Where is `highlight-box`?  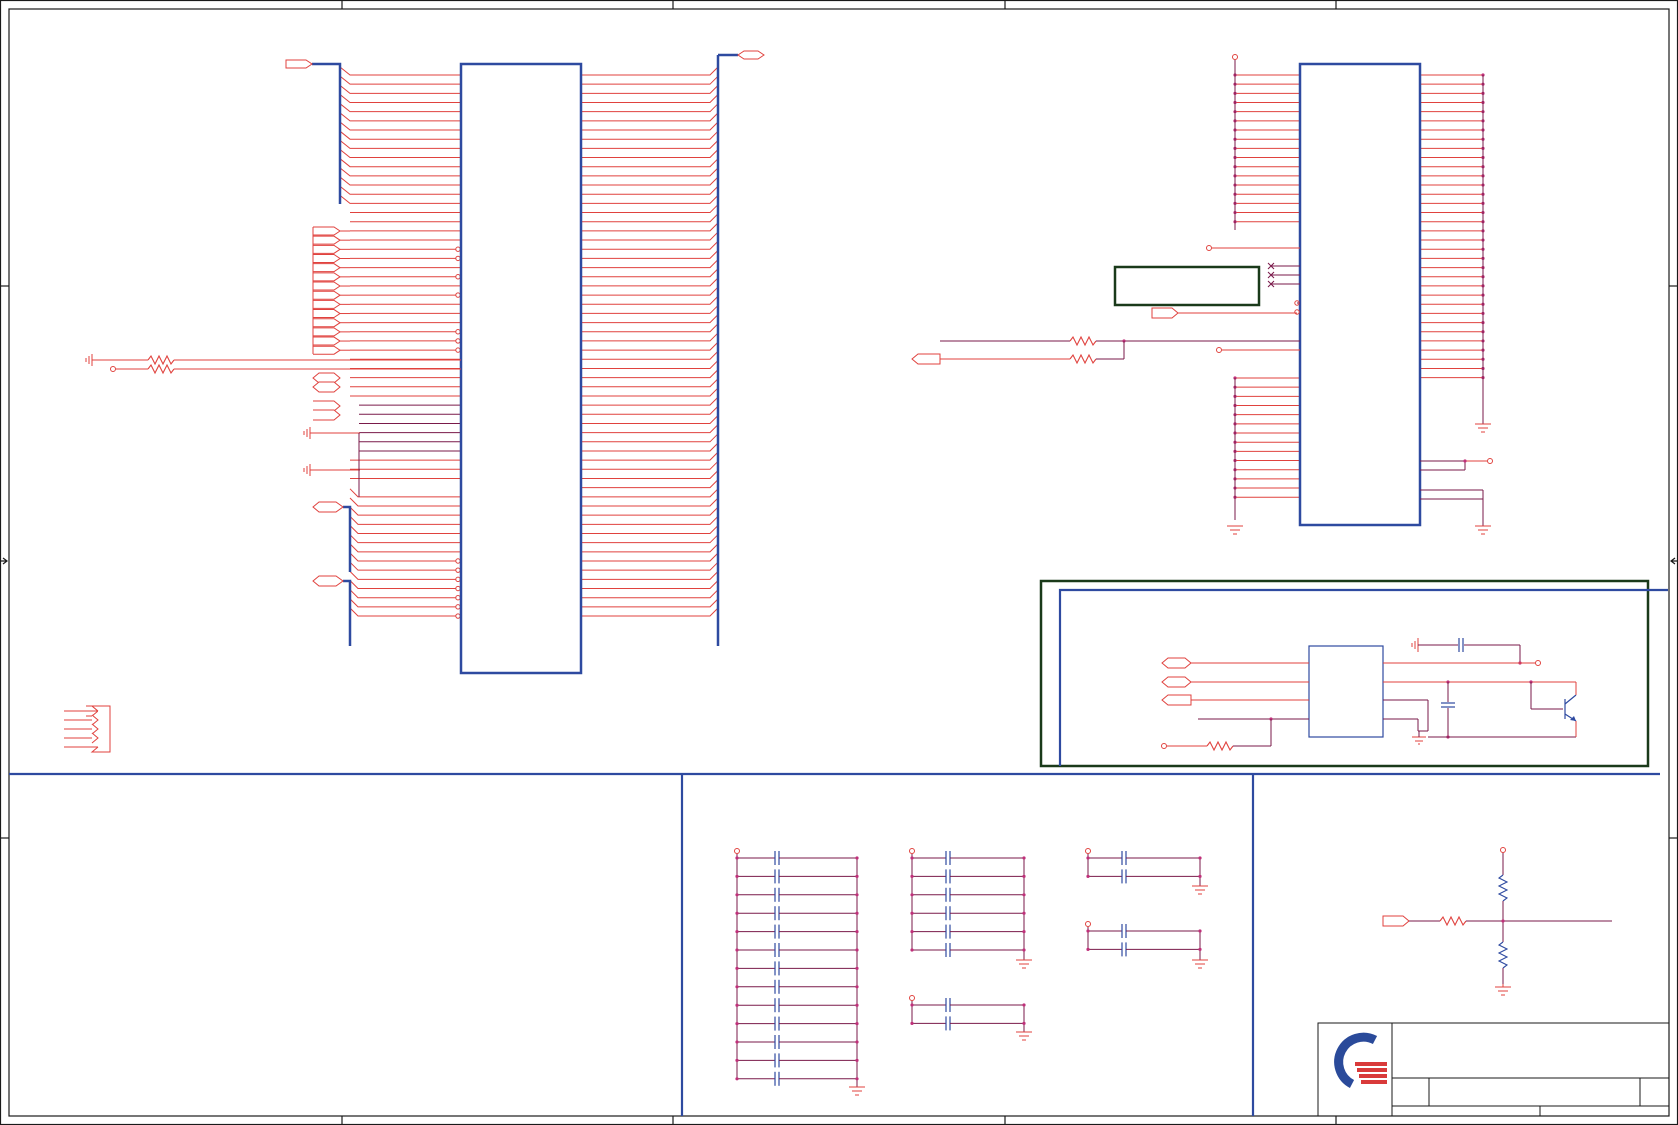
highlight-box is located at coordinates (1187, 286).